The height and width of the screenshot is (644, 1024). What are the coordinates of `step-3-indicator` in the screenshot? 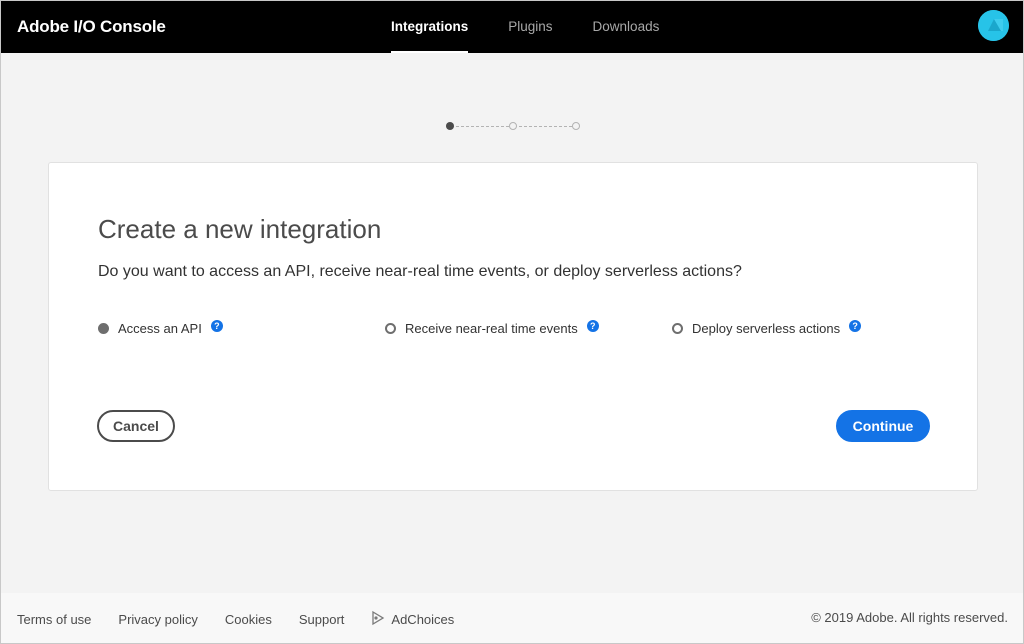 It's located at (576, 126).